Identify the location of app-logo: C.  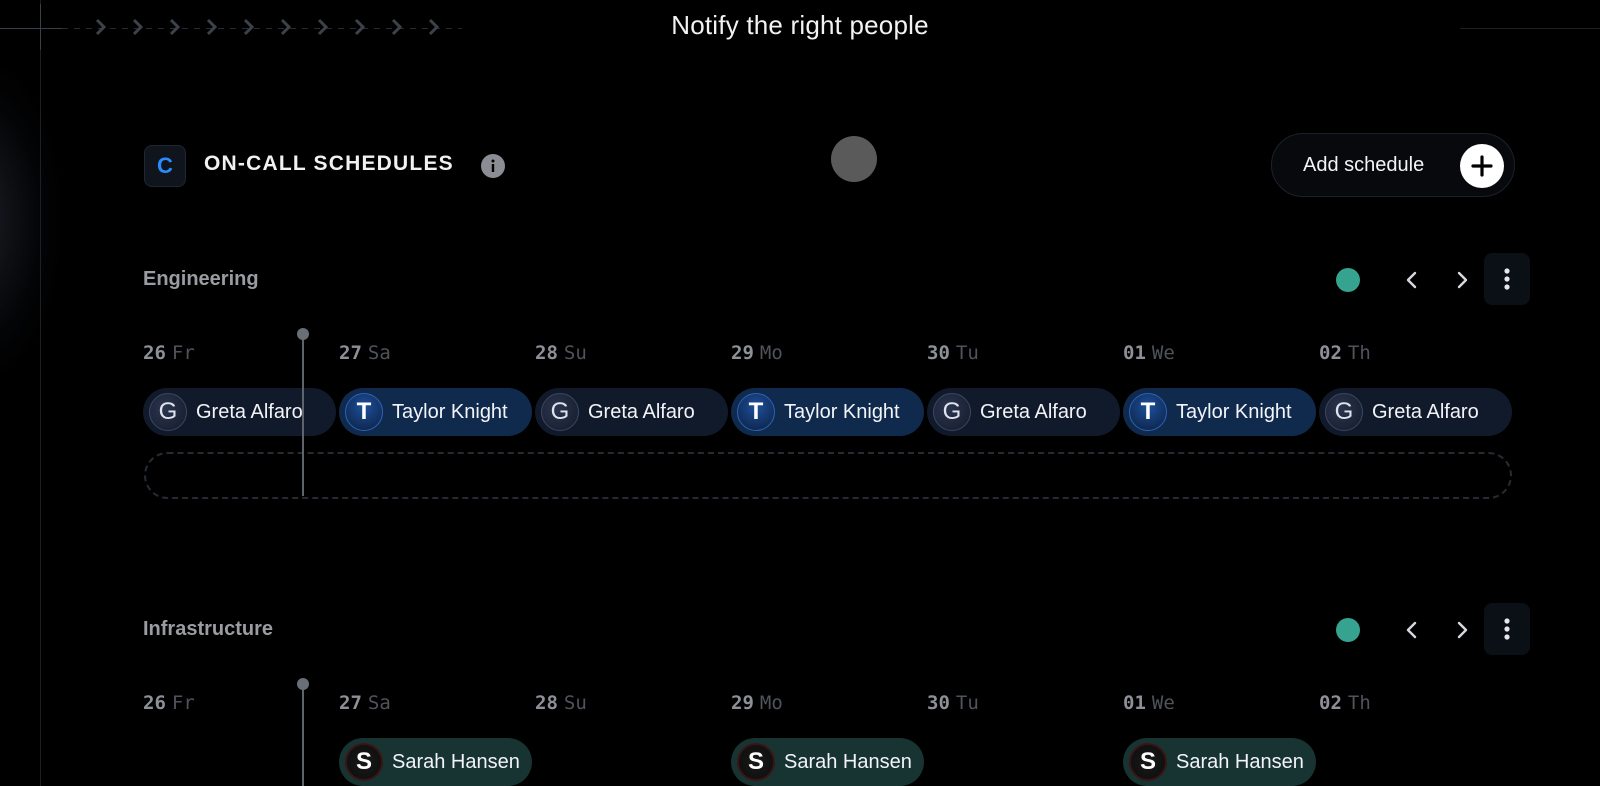
(165, 166).